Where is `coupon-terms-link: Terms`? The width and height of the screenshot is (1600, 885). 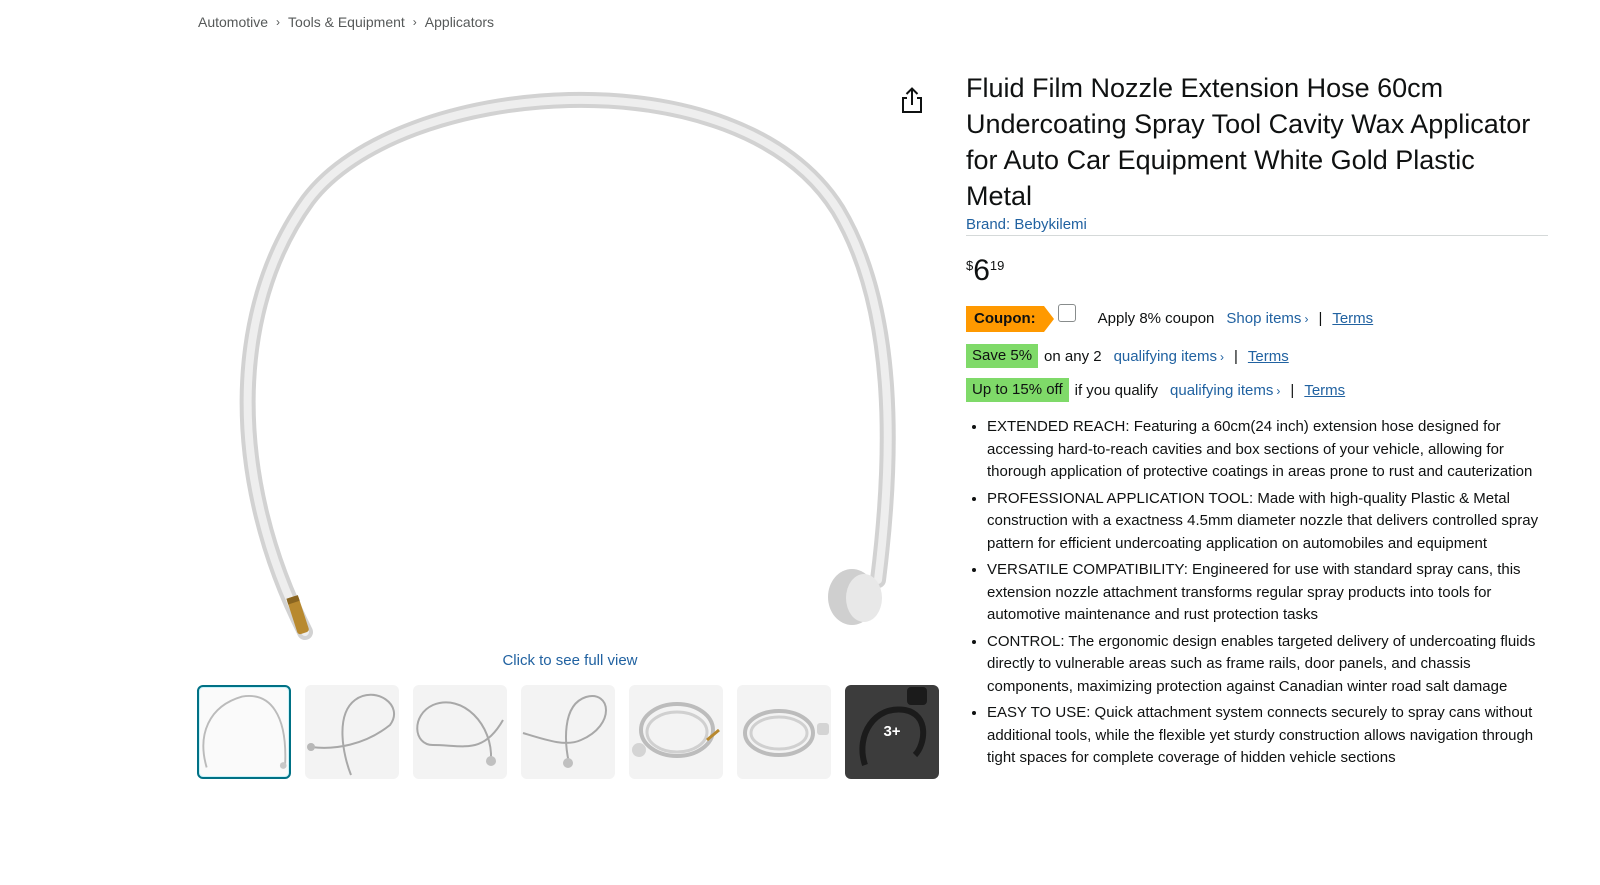
coupon-terms-link: Terms is located at coordinates (1352, 318).